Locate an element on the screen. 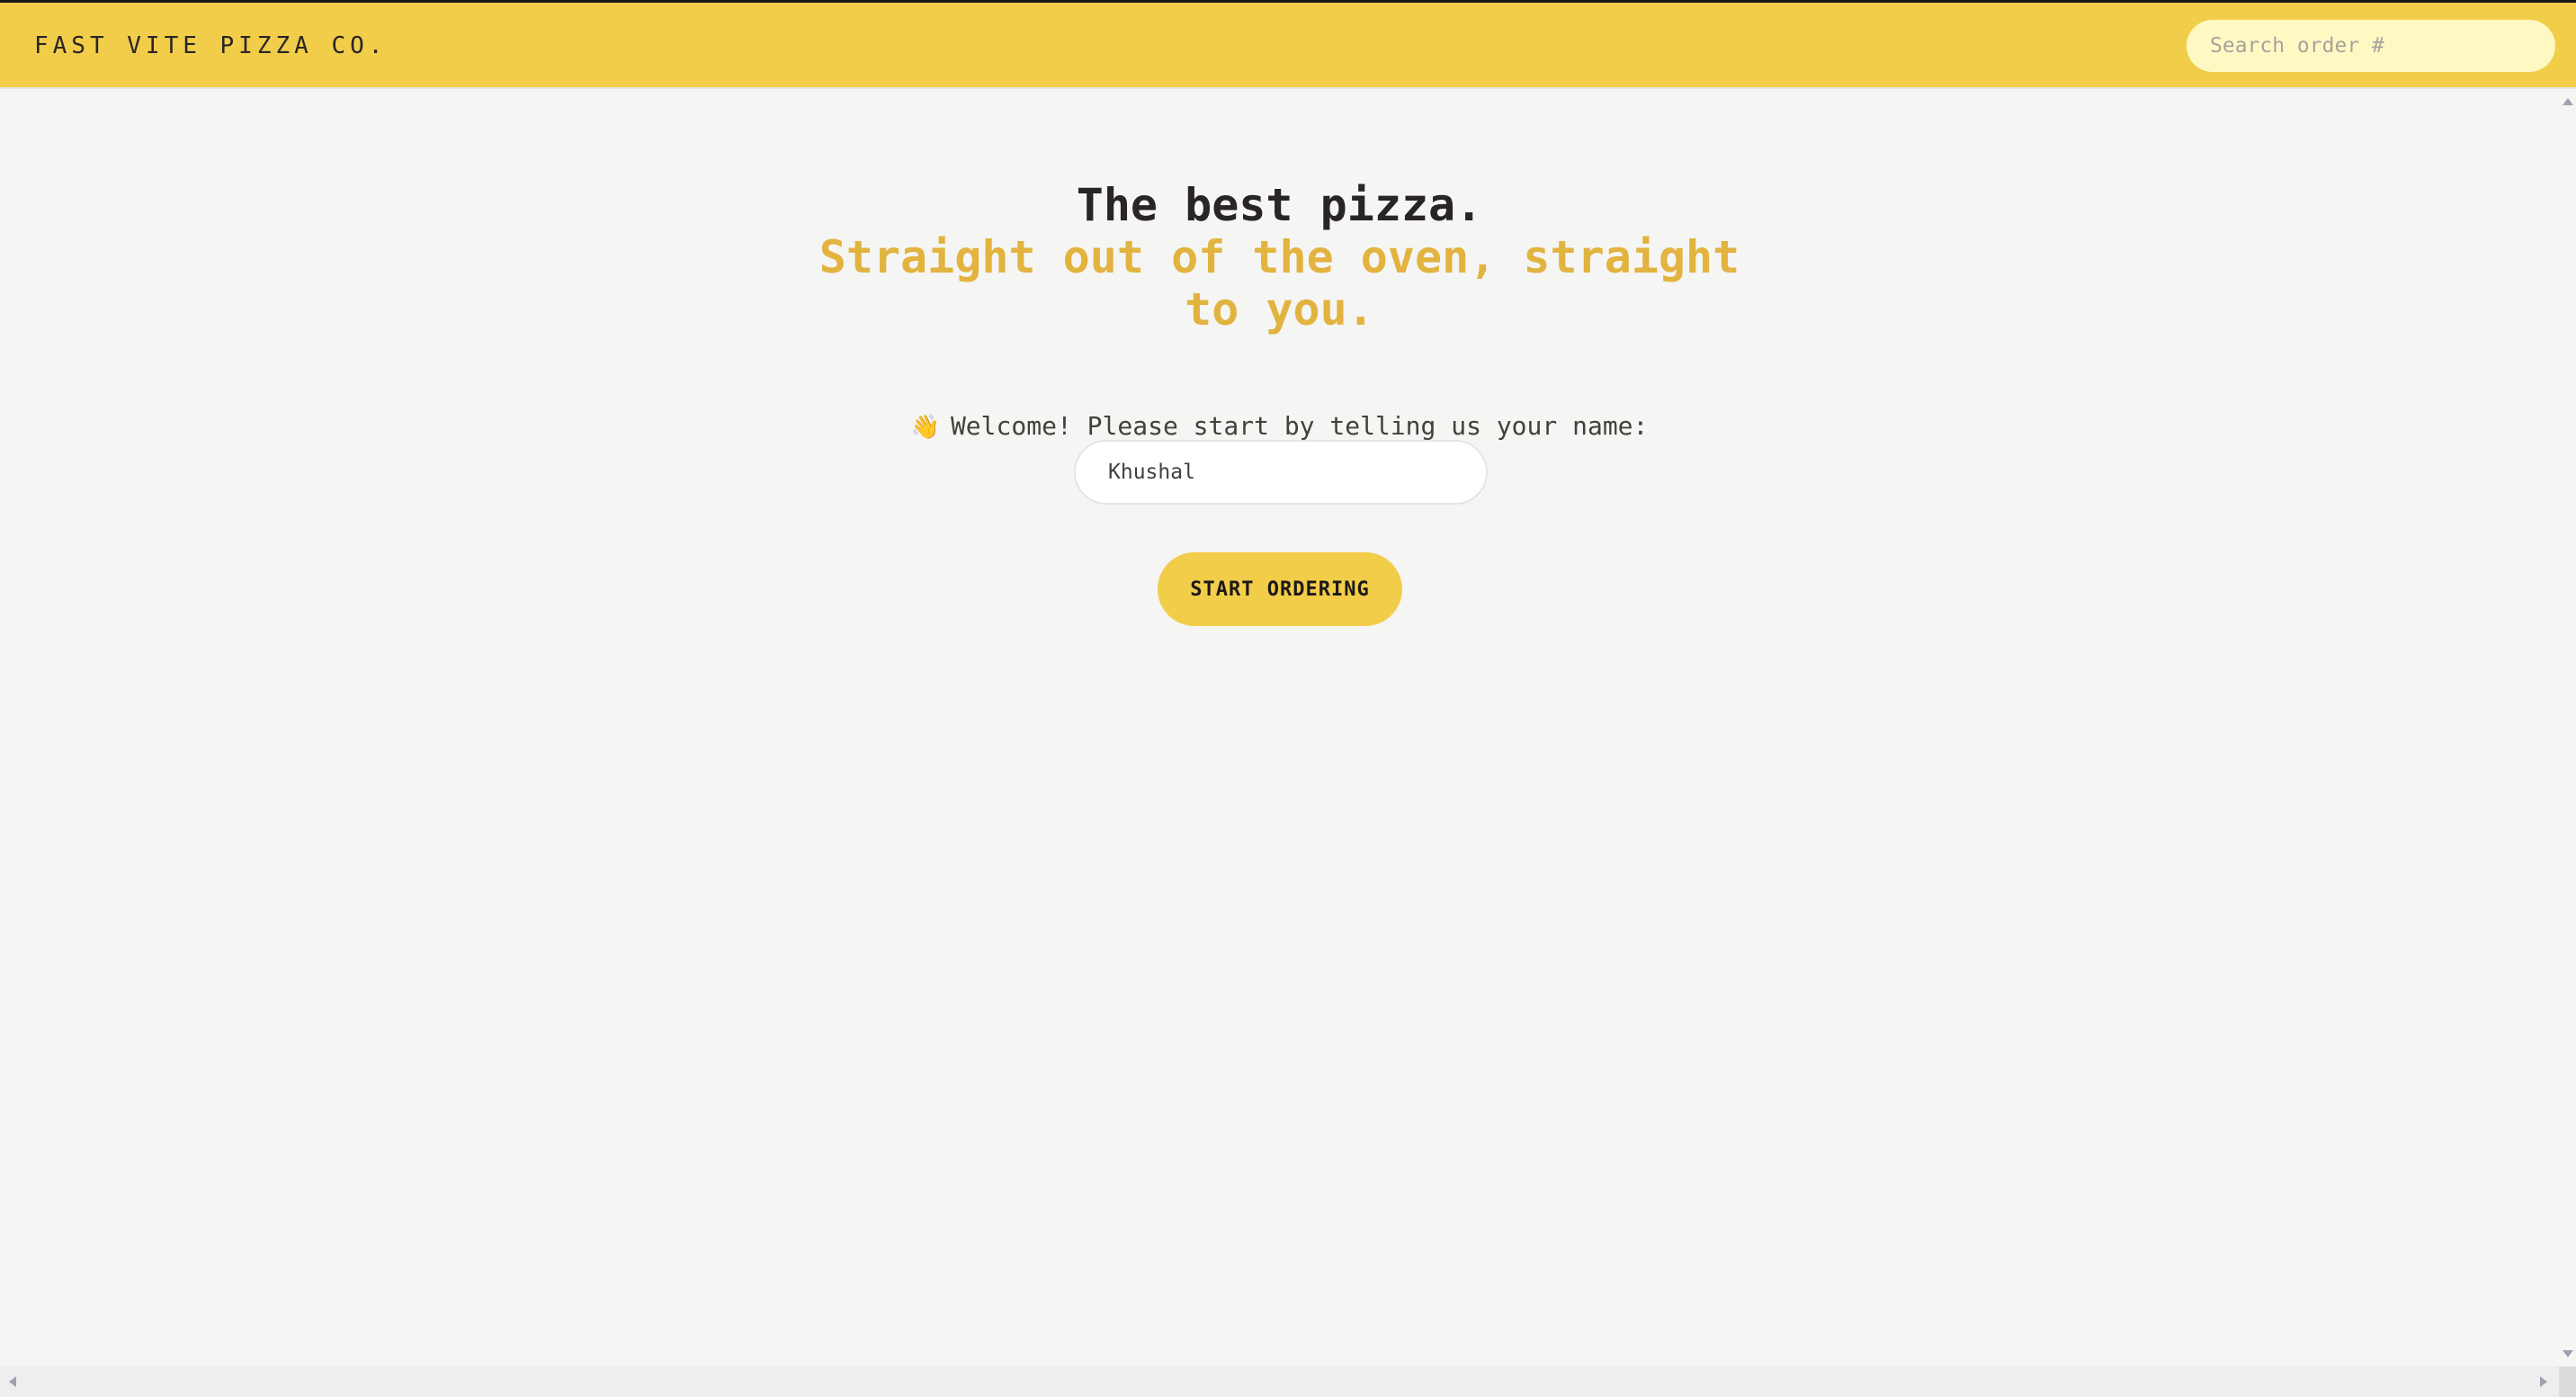  scroll-right-arrow-icon is located at coordinates (2543, 1381).